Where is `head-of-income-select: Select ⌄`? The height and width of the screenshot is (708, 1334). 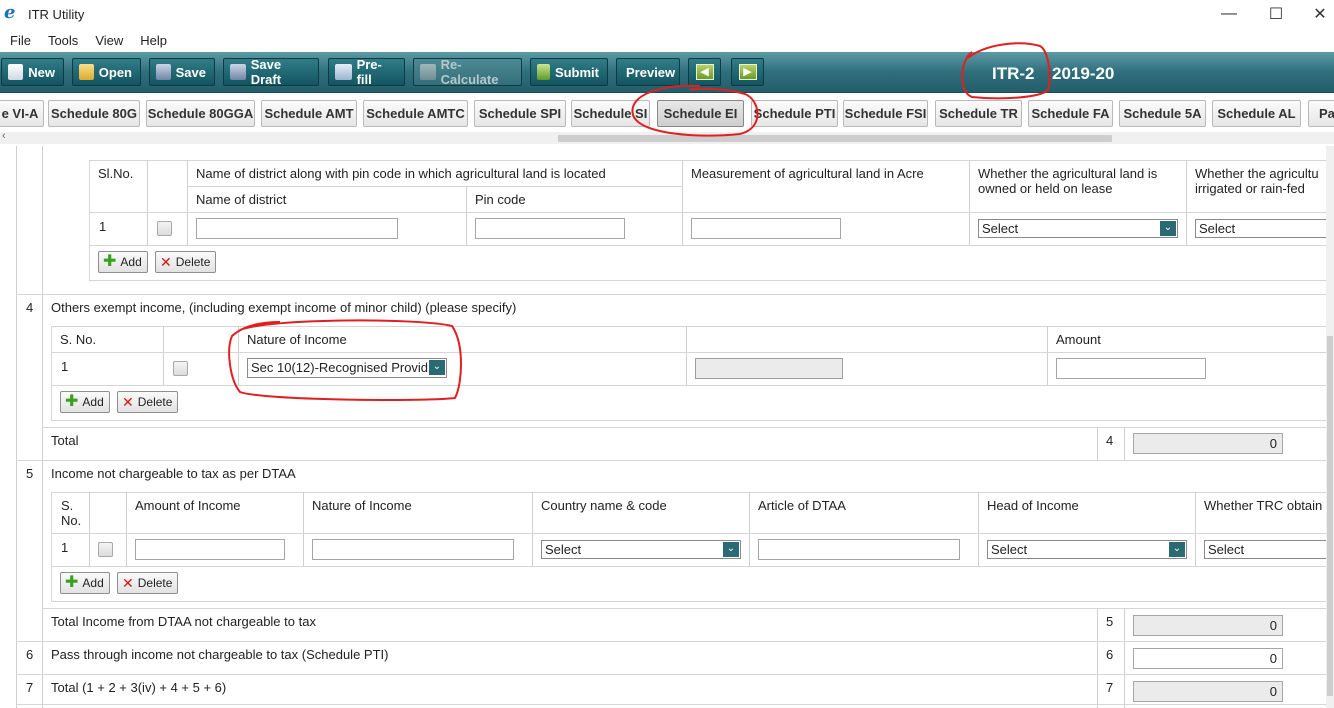 head-of-income-select: Select ⌄ is located at coordinates (1087, 549).